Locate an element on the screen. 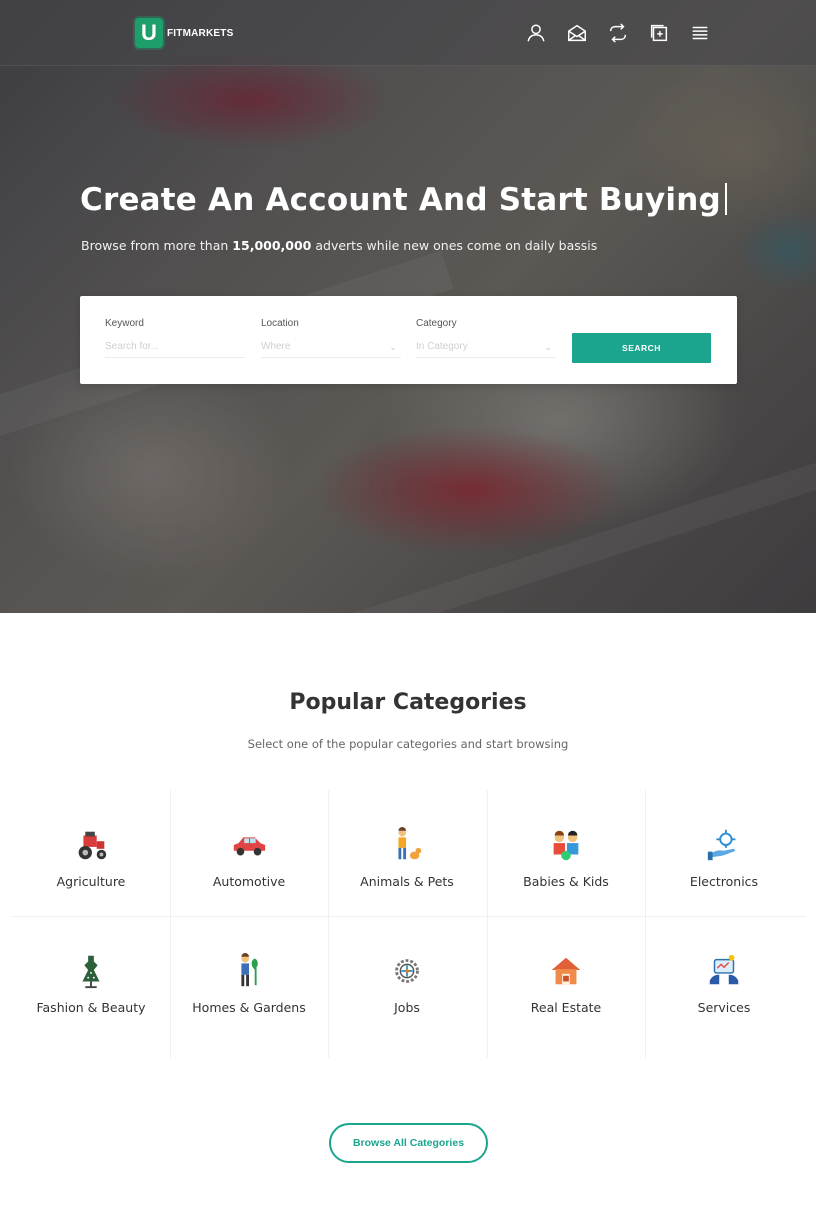 This screenshot has width=816, height=1221. category-agriculture: Agriculture is located at coordinates (91, 857).